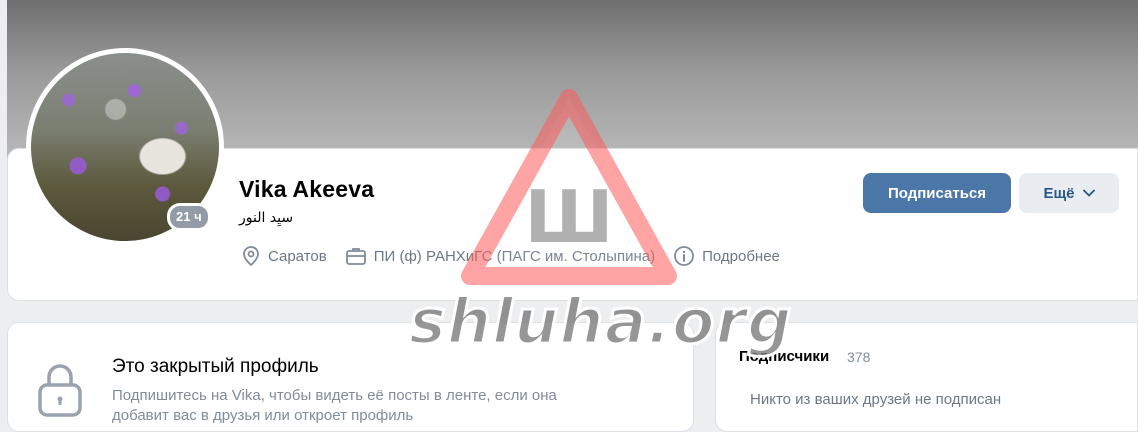 This screenshot has height=432, width=1138. I want to click on info-item-city: Саратов, so click(284, 256).